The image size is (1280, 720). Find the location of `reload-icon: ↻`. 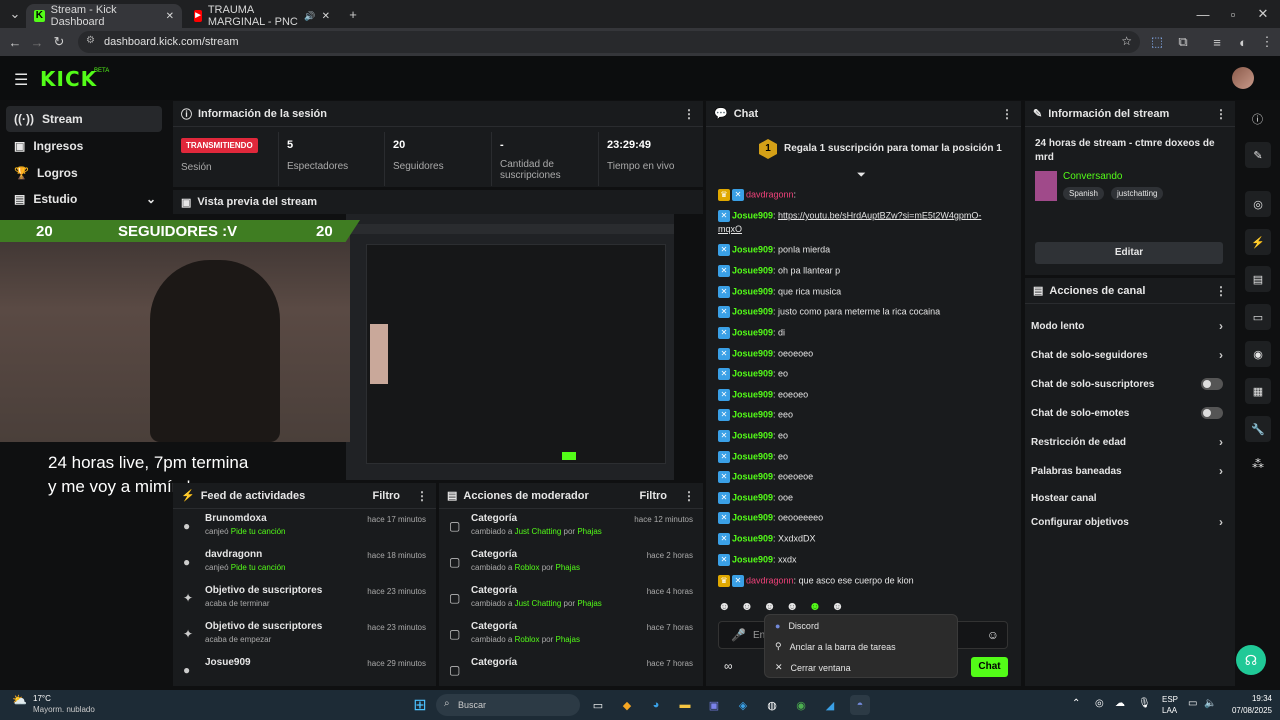

reload-icon: ↻ is located at coordinates (59, 42).